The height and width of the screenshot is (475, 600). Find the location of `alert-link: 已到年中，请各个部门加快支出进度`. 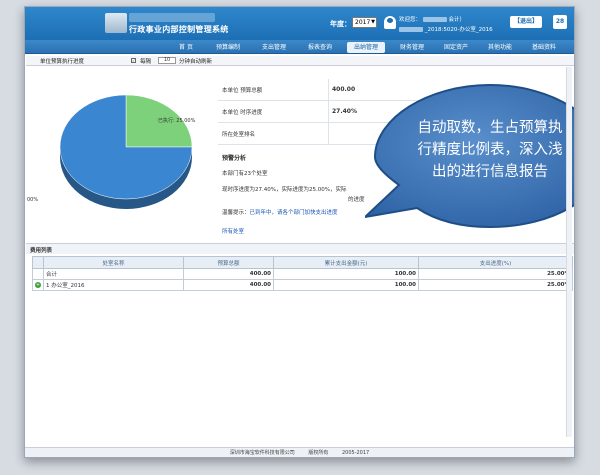

alert-link: 已到年中，请各个部门加快支出进度 is located at coordinates (294, 213).